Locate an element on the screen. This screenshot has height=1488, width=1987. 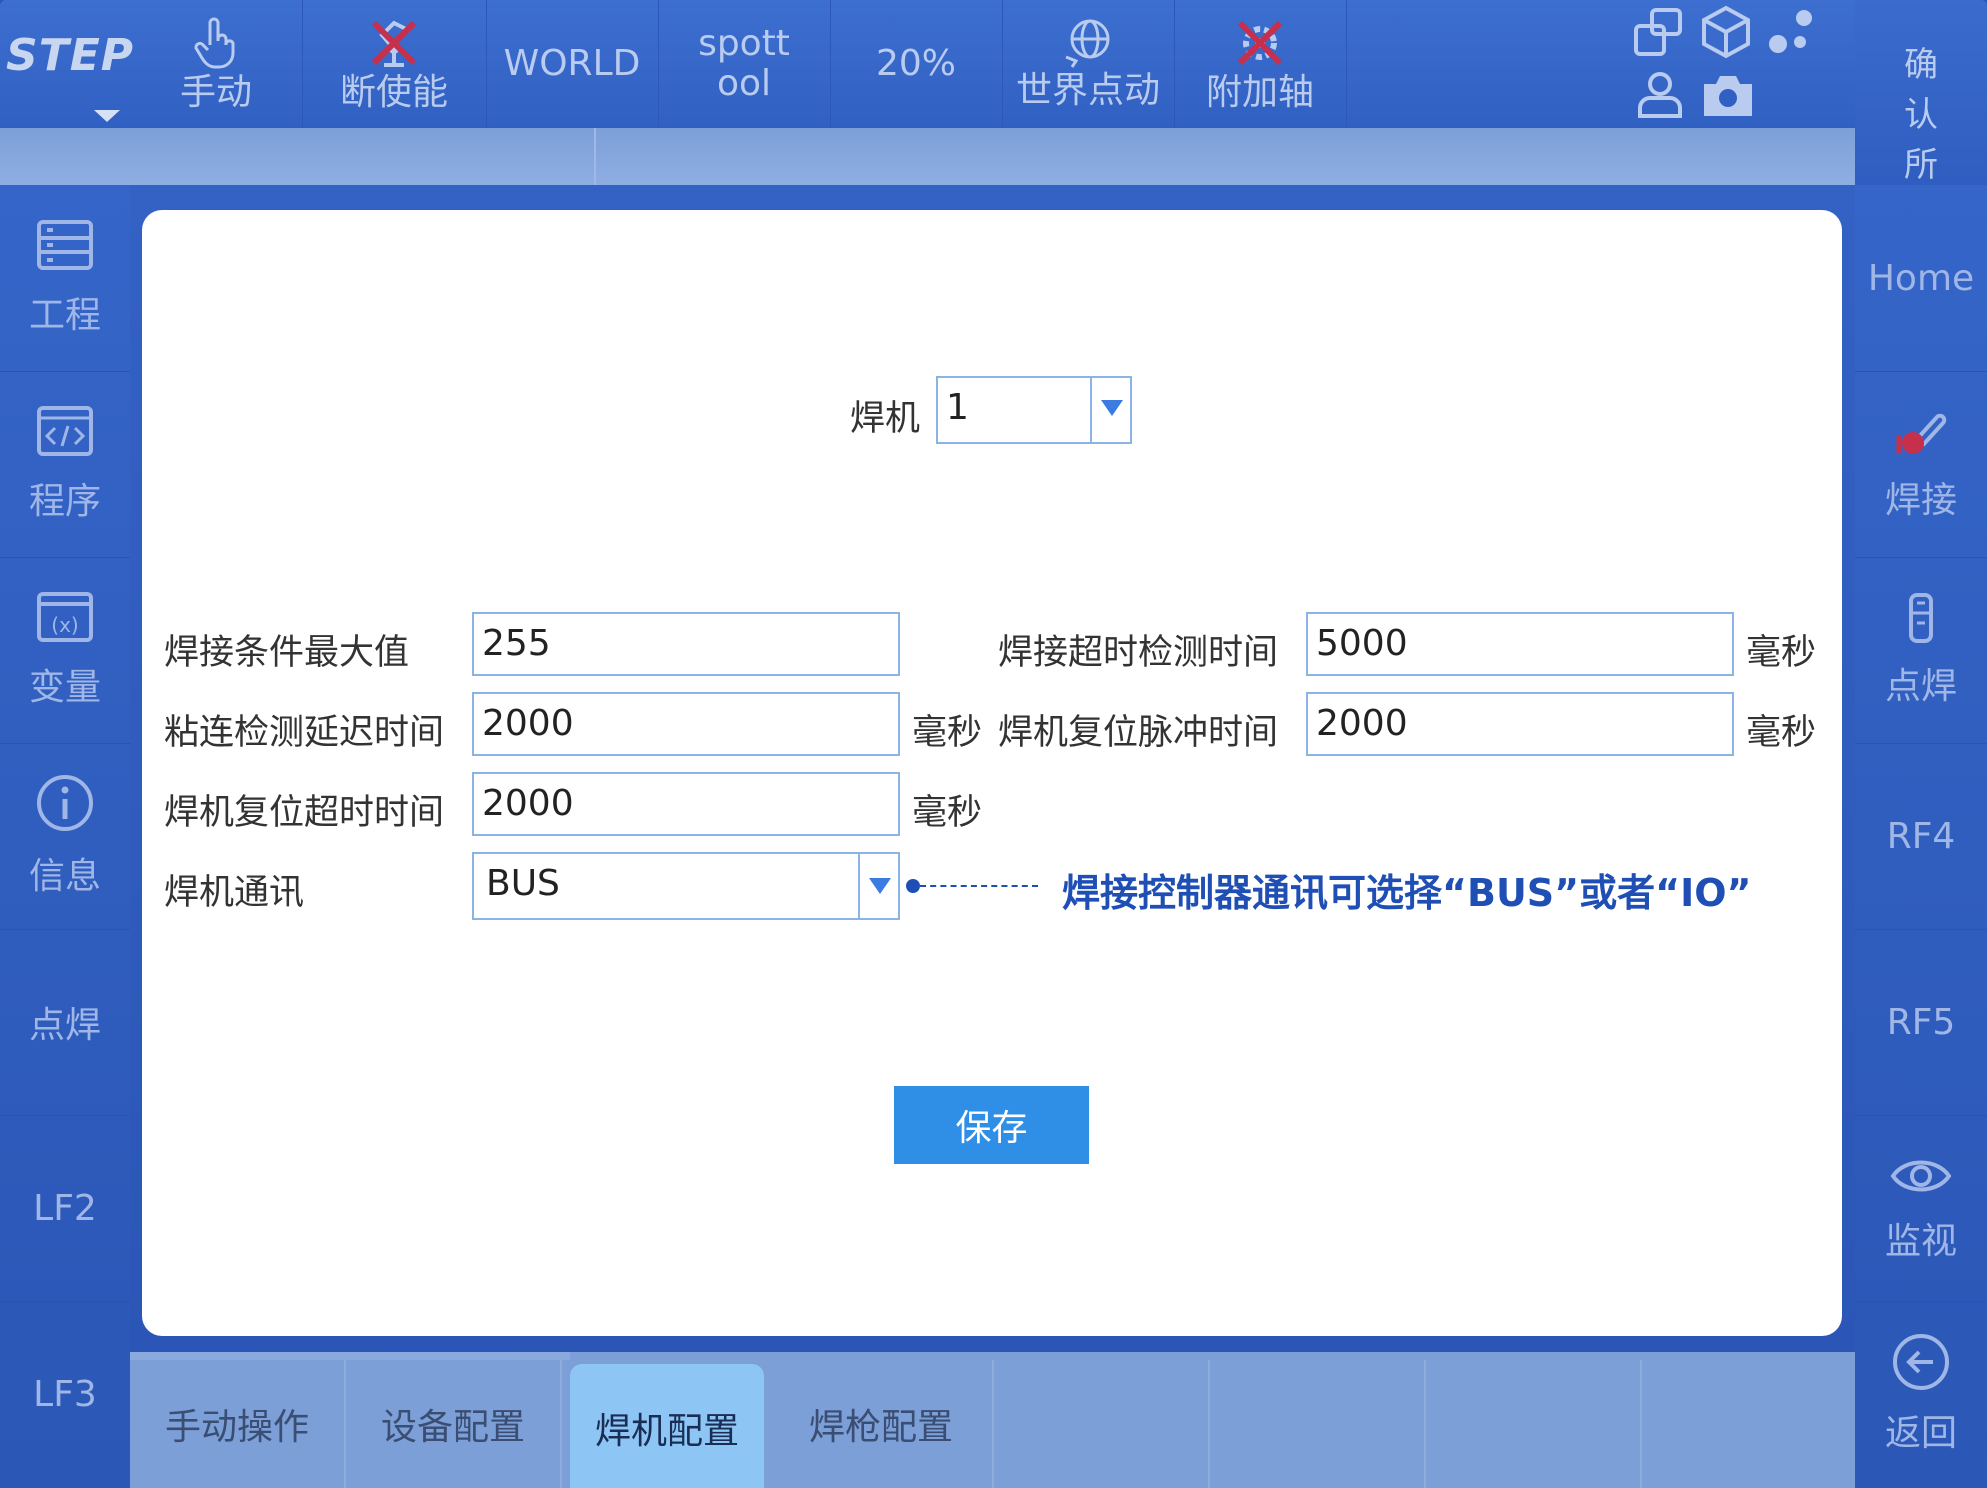
stick-delay-input: 2000 is located at coordinates (686, 724).